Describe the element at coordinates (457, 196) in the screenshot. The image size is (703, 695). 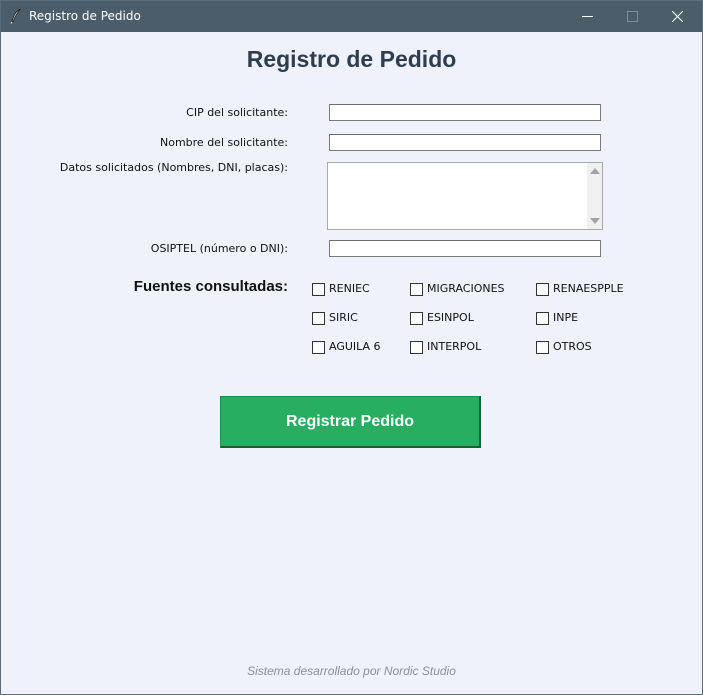
I see `datos-textarea` at that location.